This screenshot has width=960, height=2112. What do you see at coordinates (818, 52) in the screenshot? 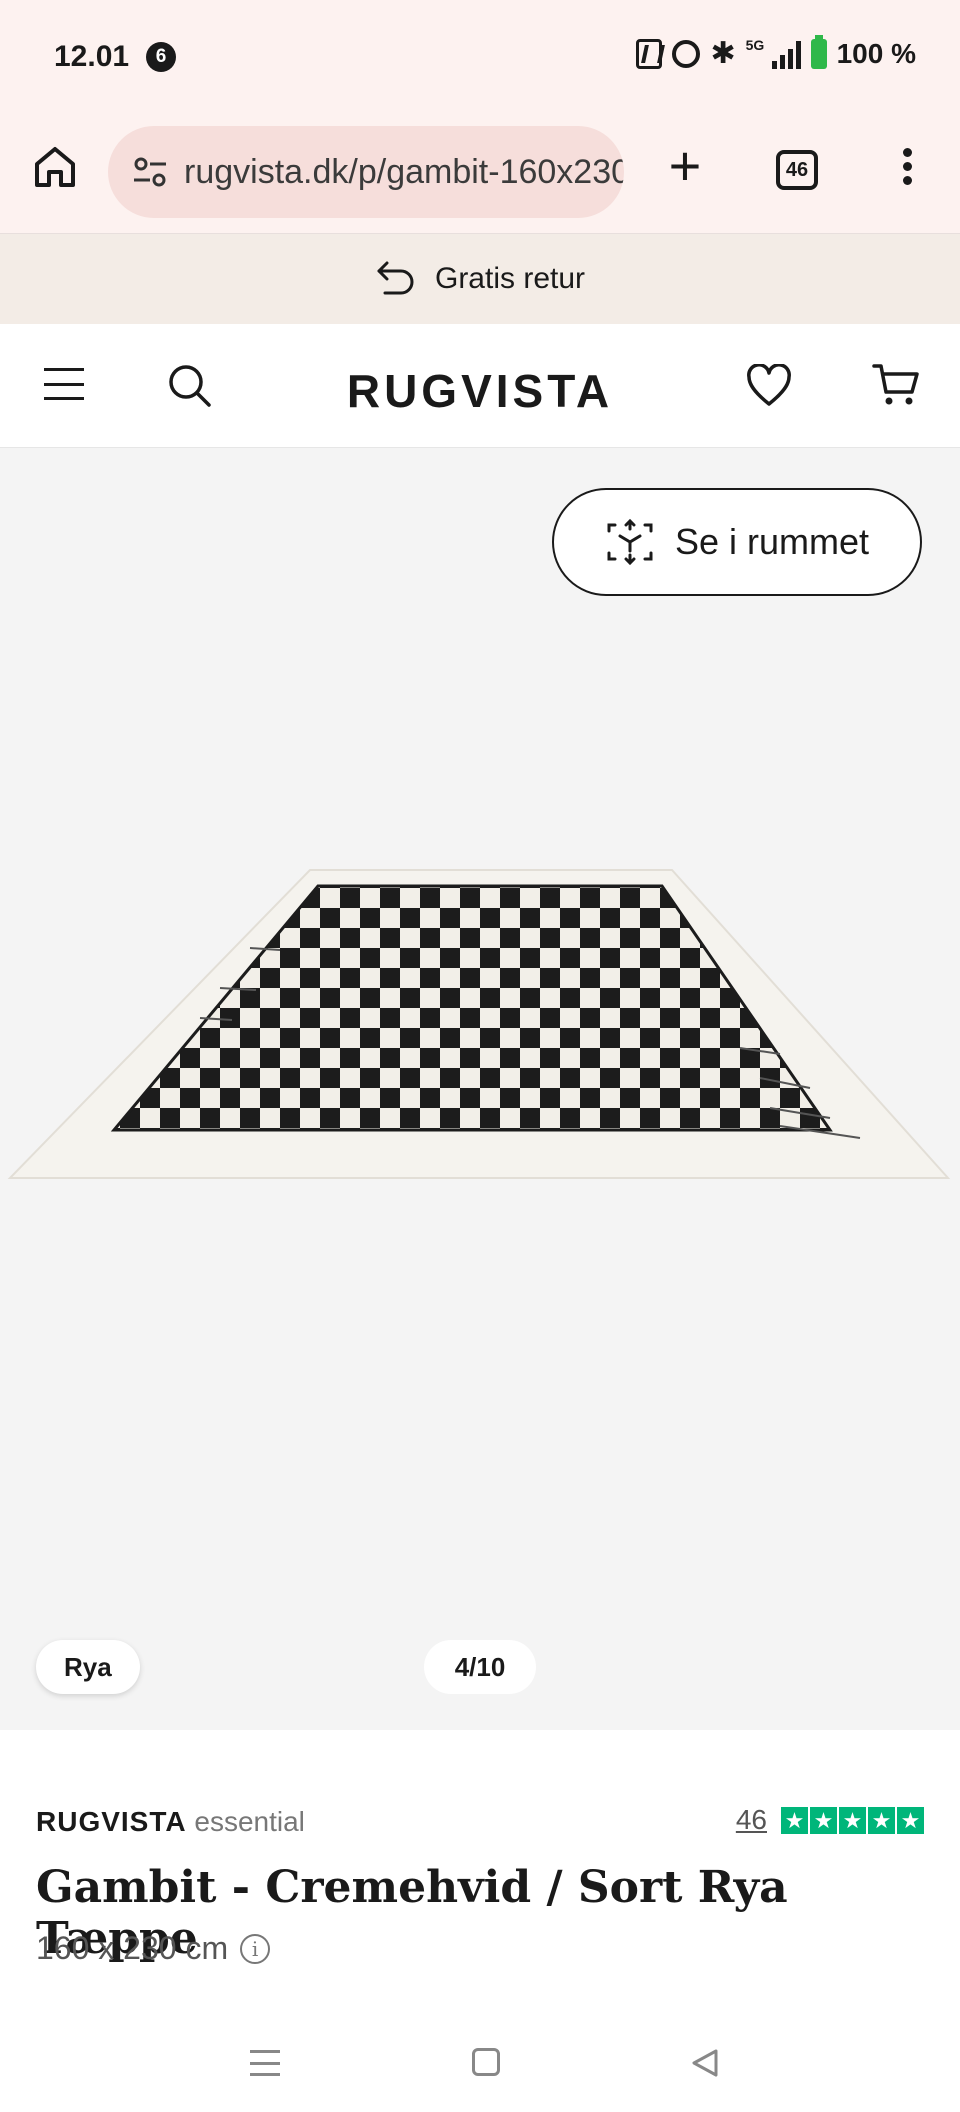
I see `battery-icon` at bounding box center [818, 52].